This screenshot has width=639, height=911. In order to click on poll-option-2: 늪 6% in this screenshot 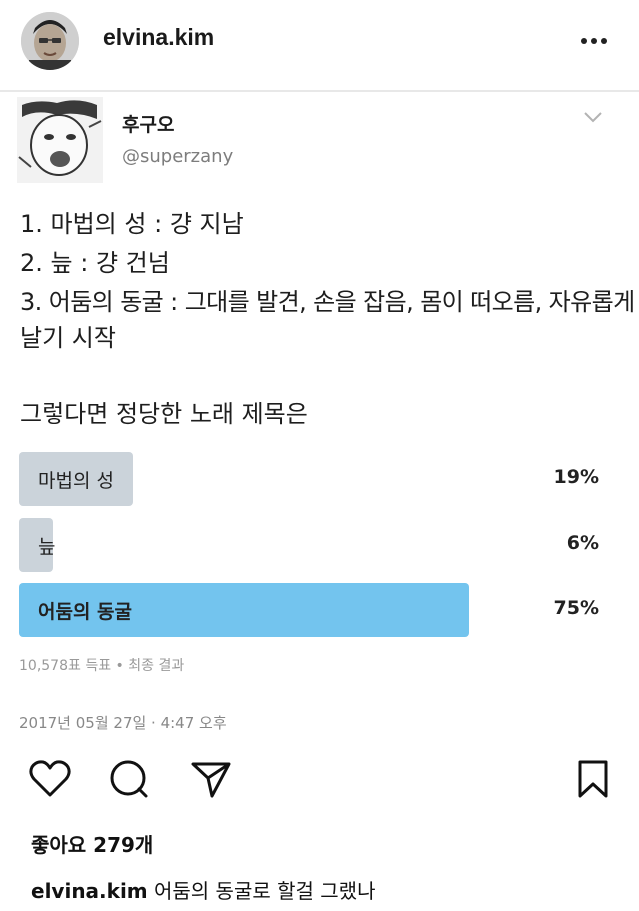, I will do `click(309, 545)`.